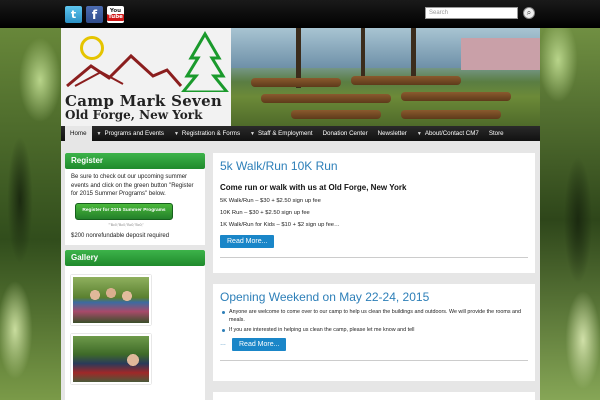  Describe the element at coordinates (147, 61) in the screenshot. I see `mountains-and-tree-icon` at that location.